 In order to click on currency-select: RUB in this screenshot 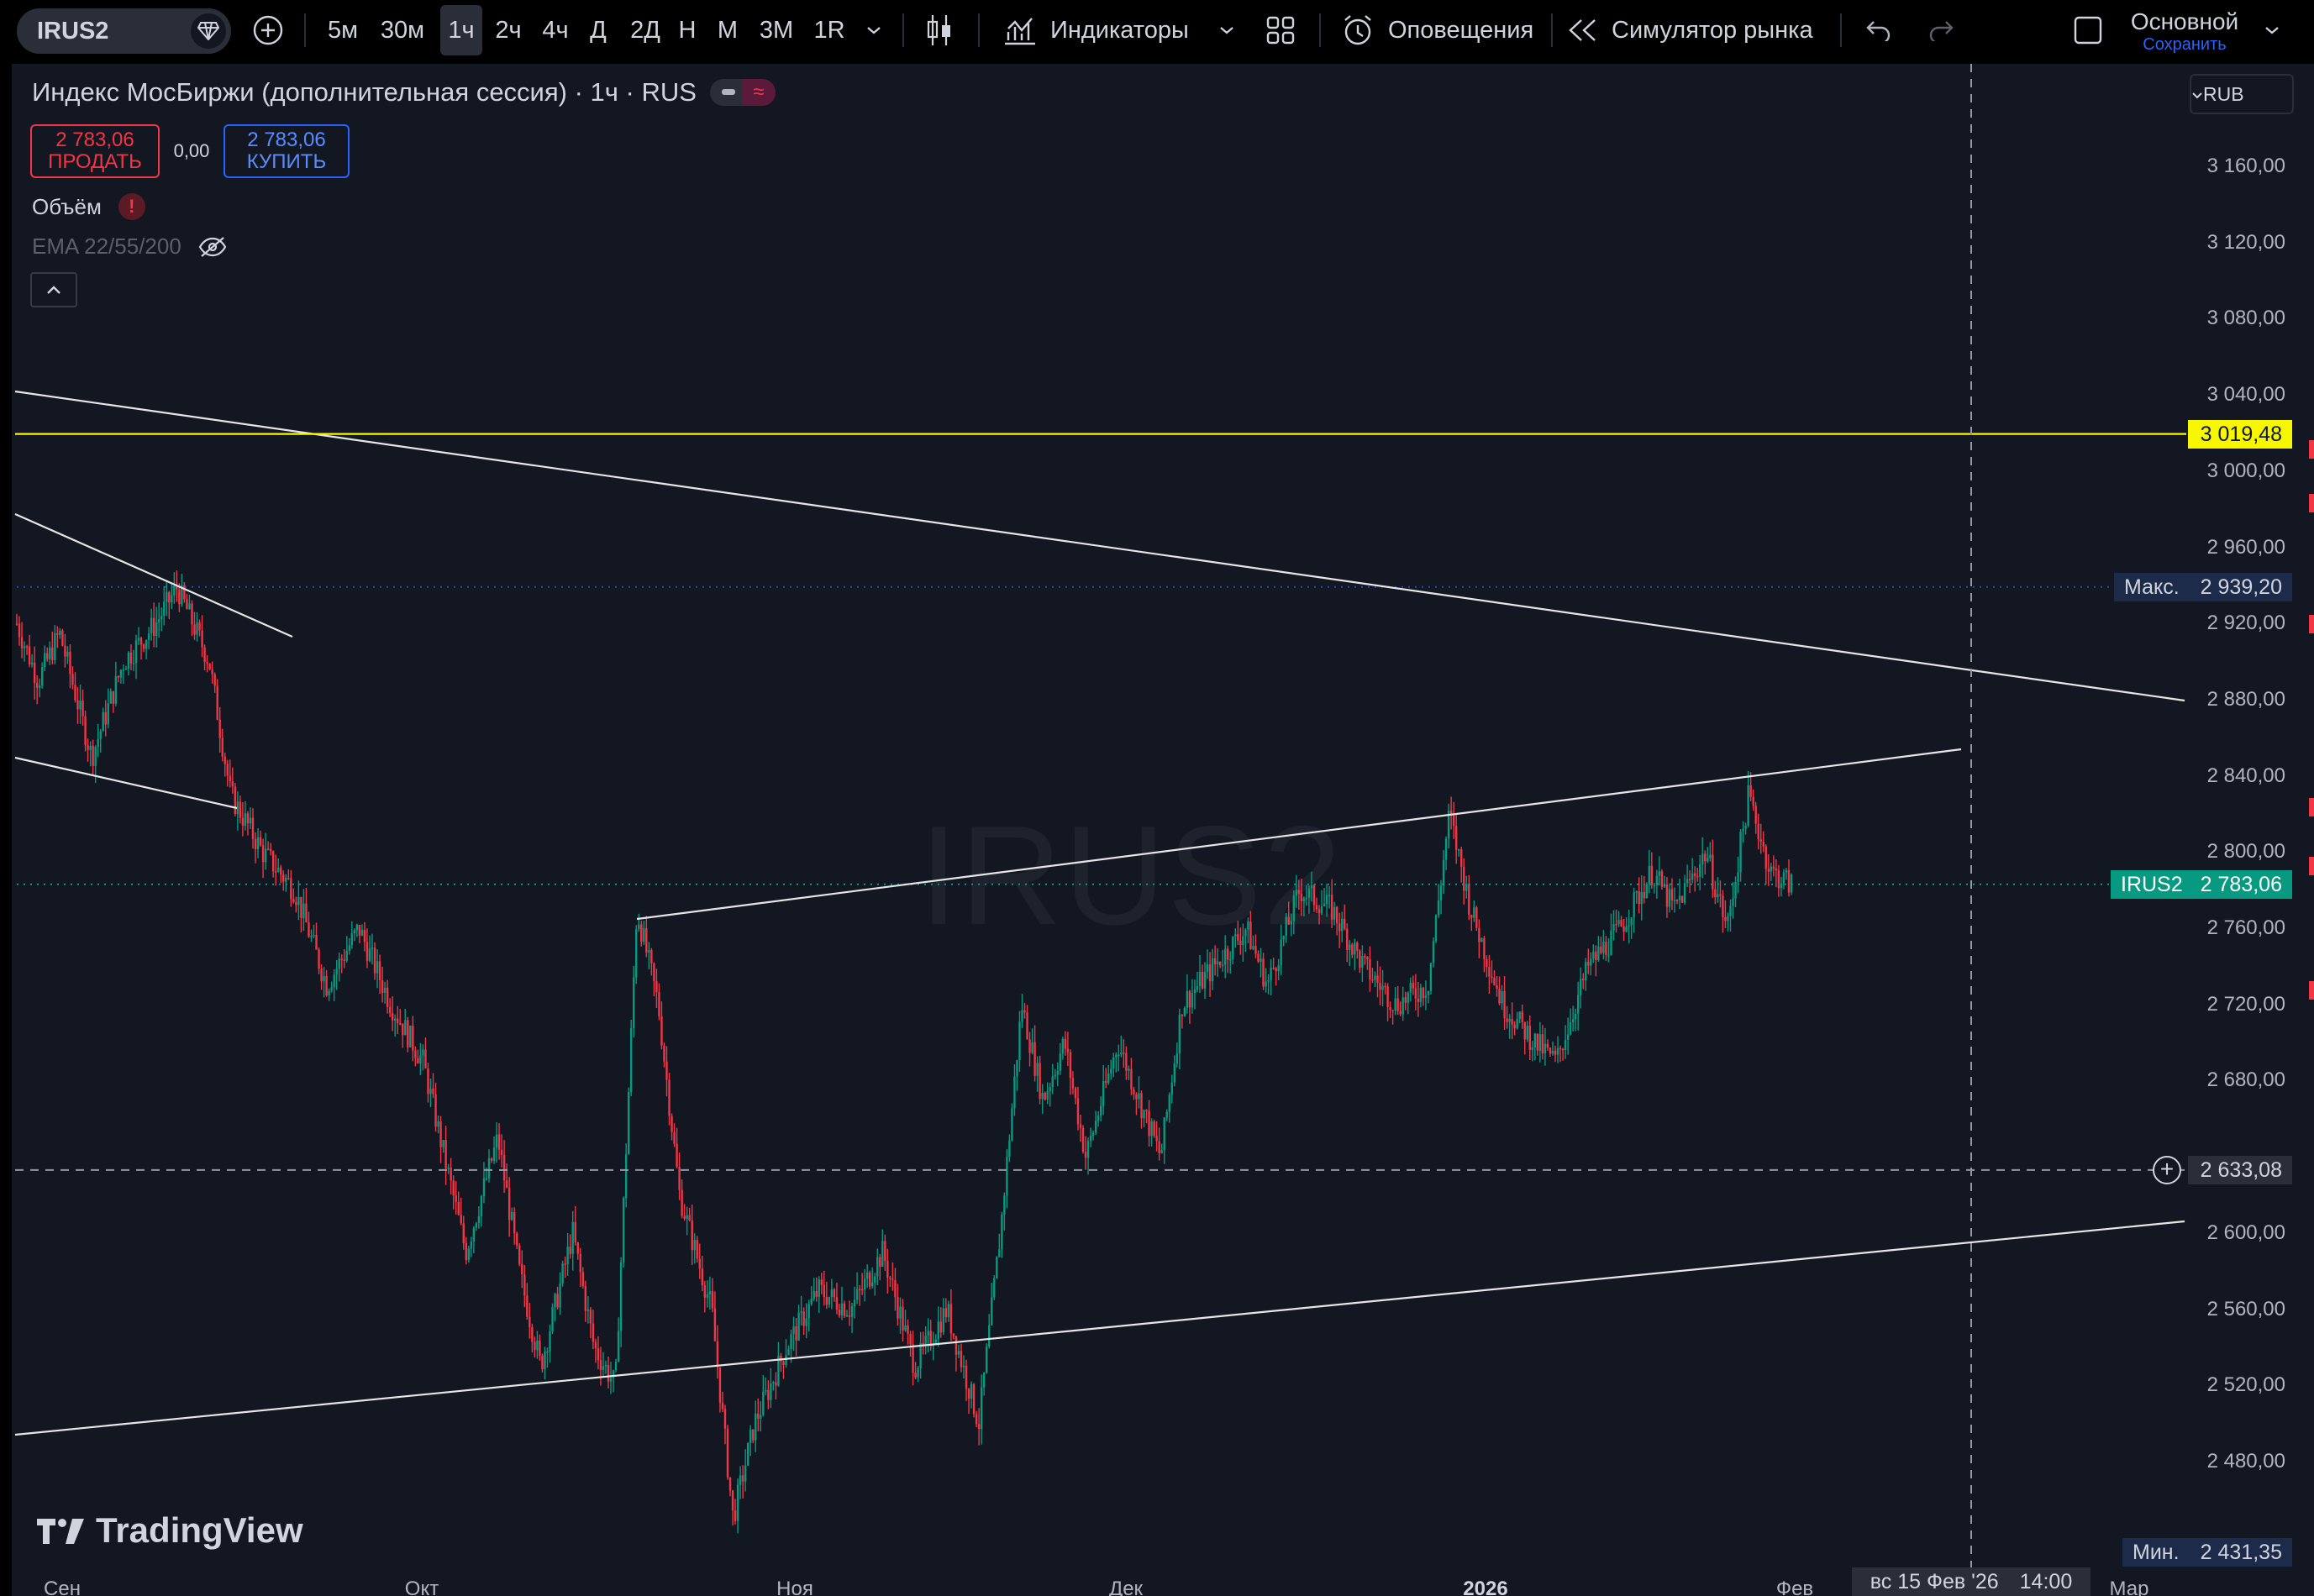, I will do `click(2242, 94)`.